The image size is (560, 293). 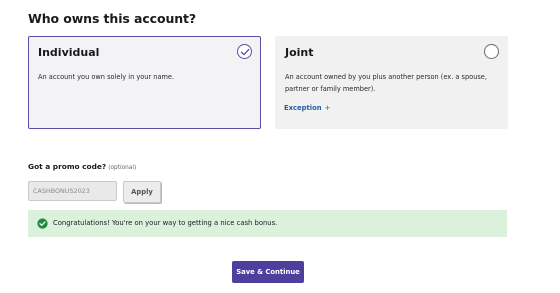 I want to click on option-description-individual: An account you own solely in your name., so click(x=106, y=77).